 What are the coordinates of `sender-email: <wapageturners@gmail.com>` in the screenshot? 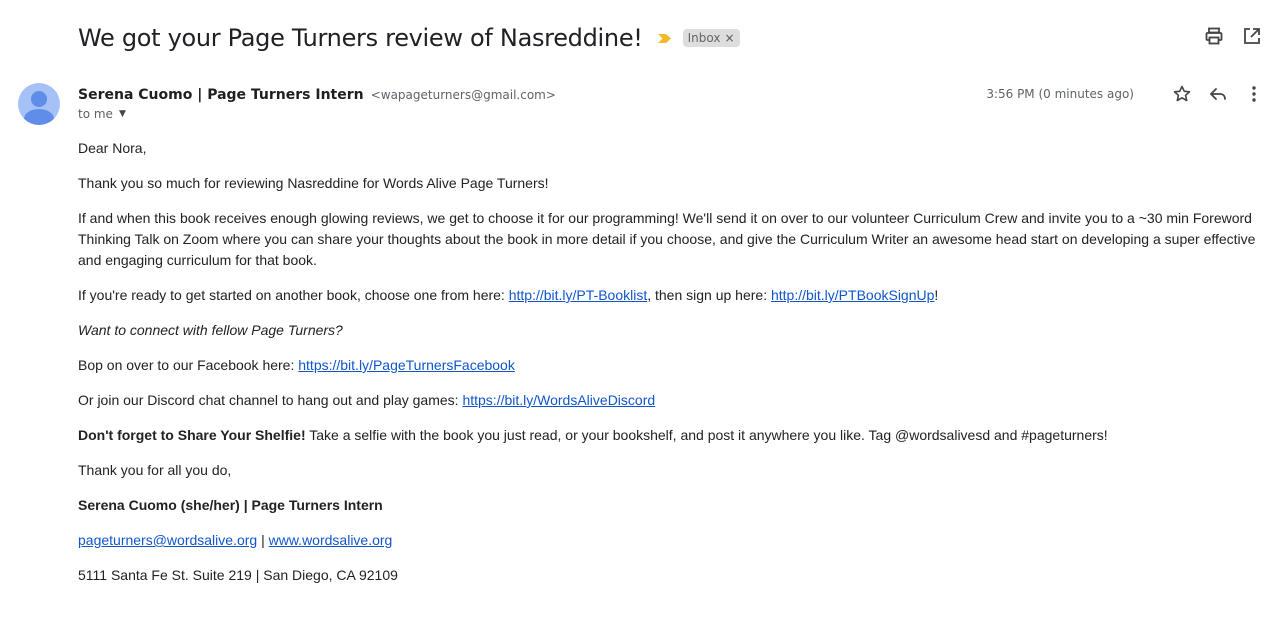 It's located at (463, 95).